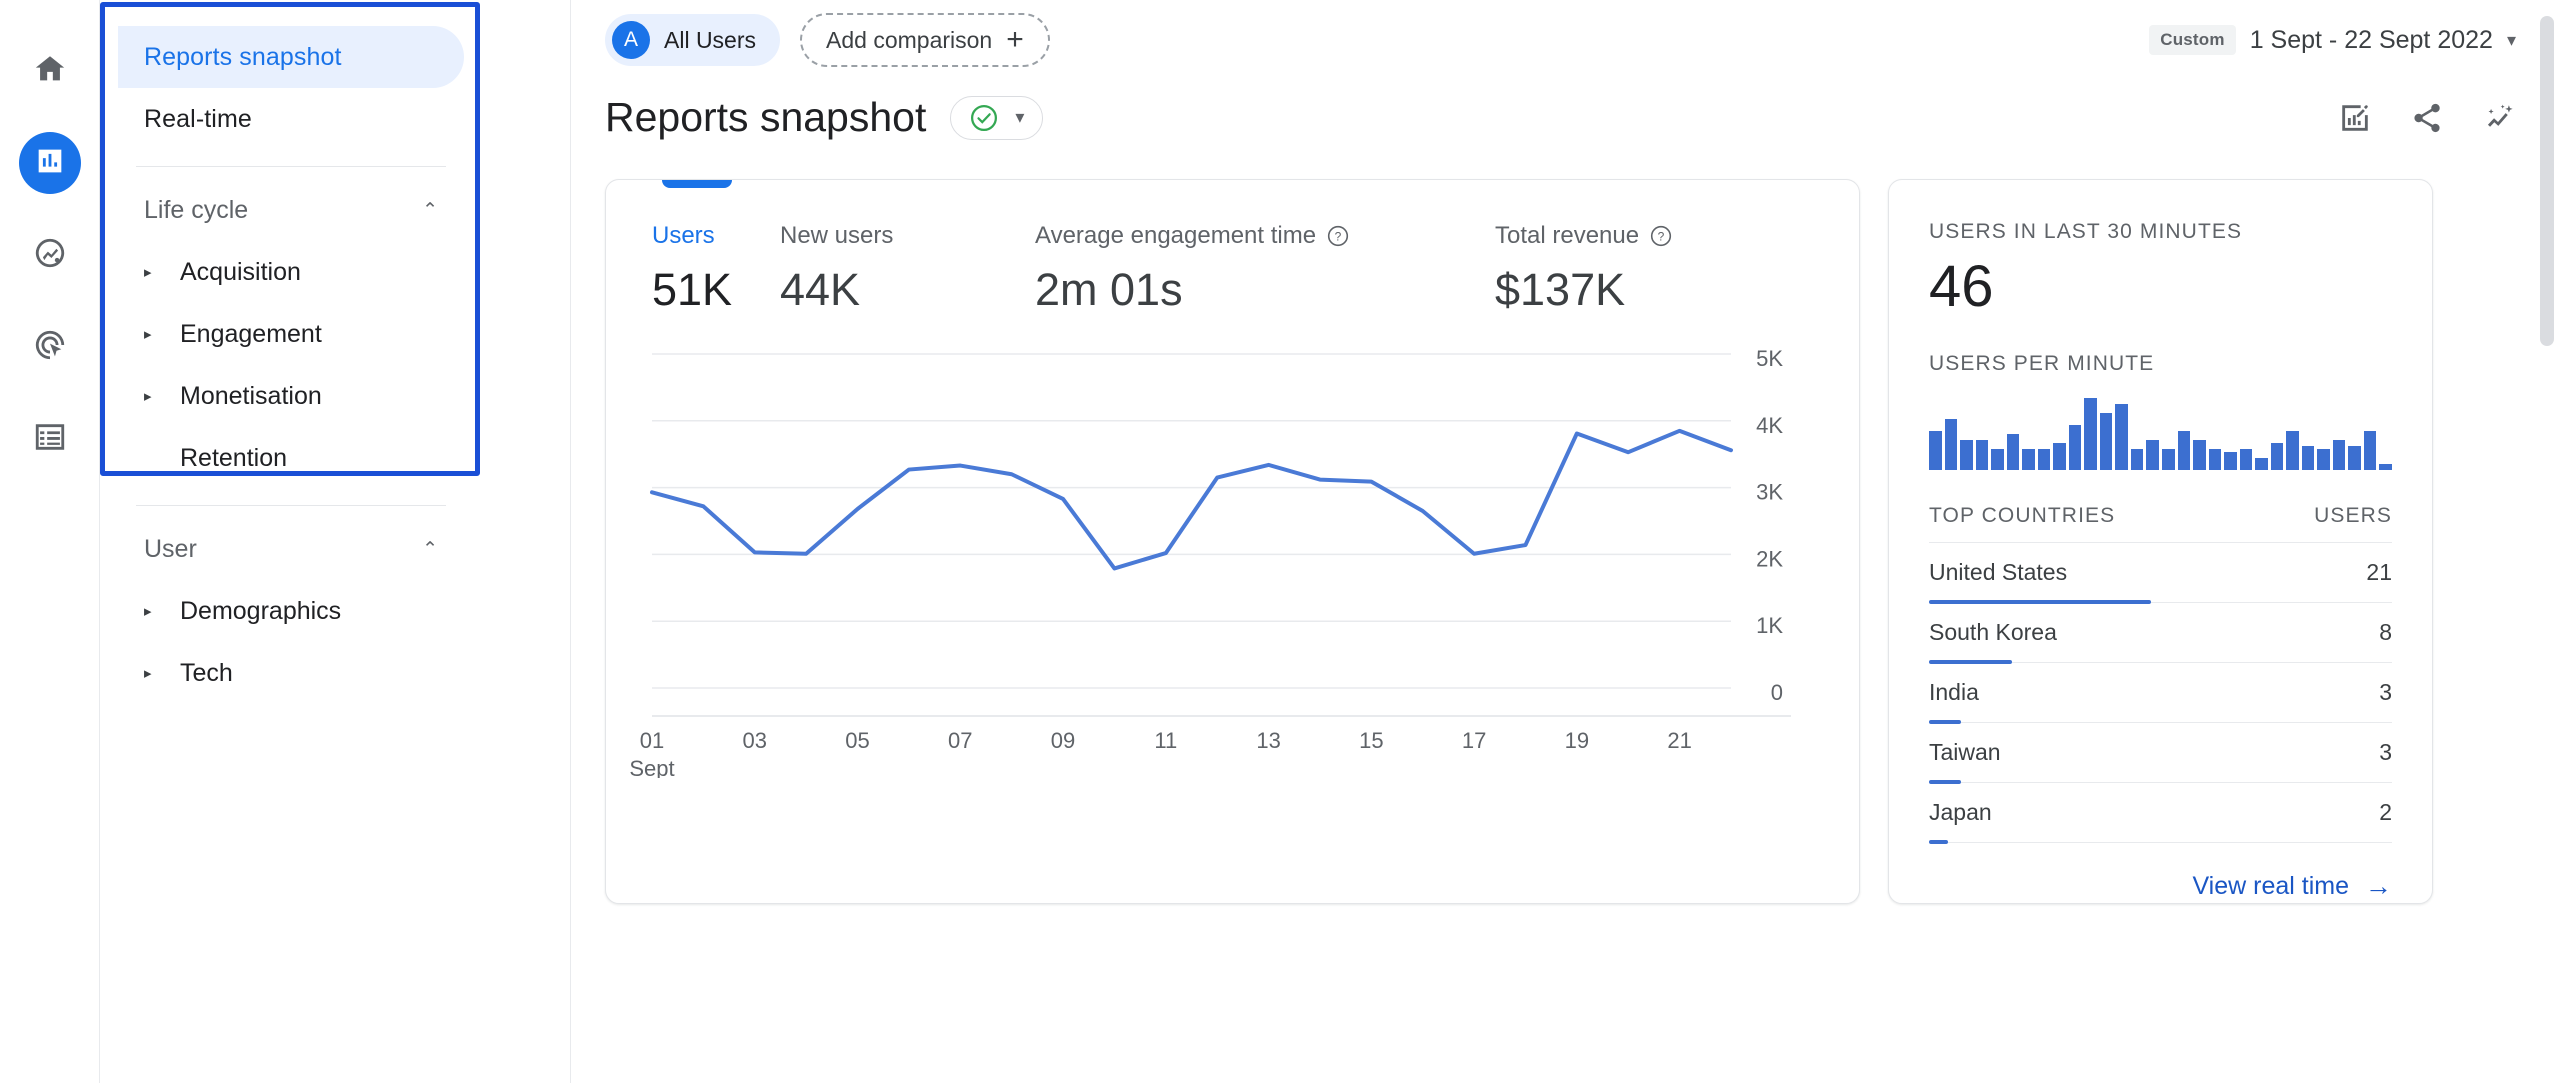  Describe the element at coordinates (2371, 39) in the screenshot. I see `date-range-value: 1 Sept - 22 Sept 2022` at that location.